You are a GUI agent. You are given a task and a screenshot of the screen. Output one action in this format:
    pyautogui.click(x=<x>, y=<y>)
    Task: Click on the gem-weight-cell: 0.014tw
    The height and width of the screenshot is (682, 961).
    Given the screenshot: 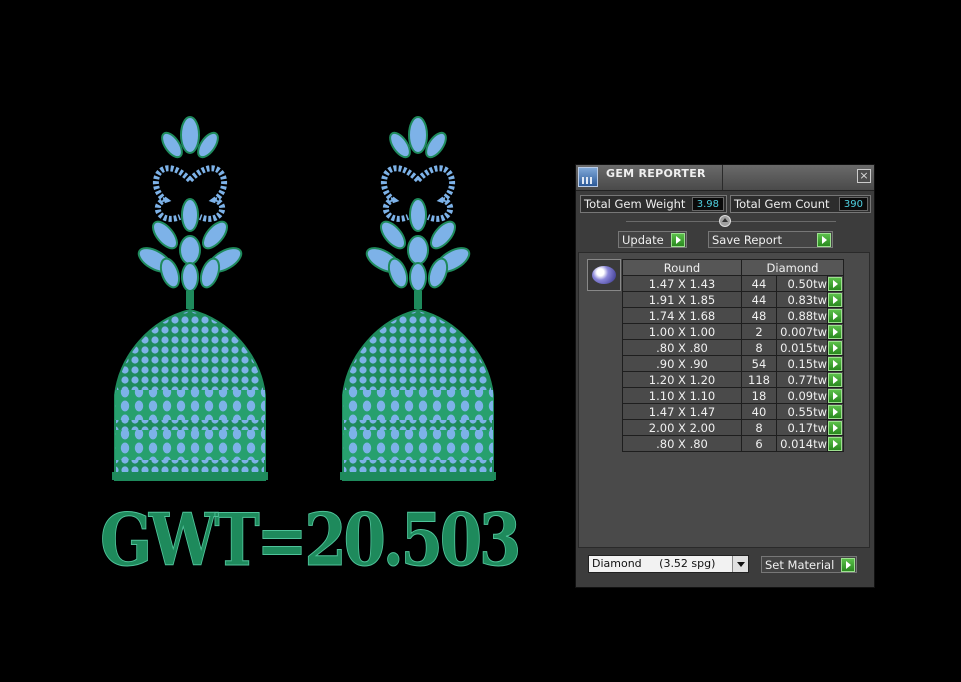 What is the action you would take?
    pyautogui.click(x=802, y=443)
    